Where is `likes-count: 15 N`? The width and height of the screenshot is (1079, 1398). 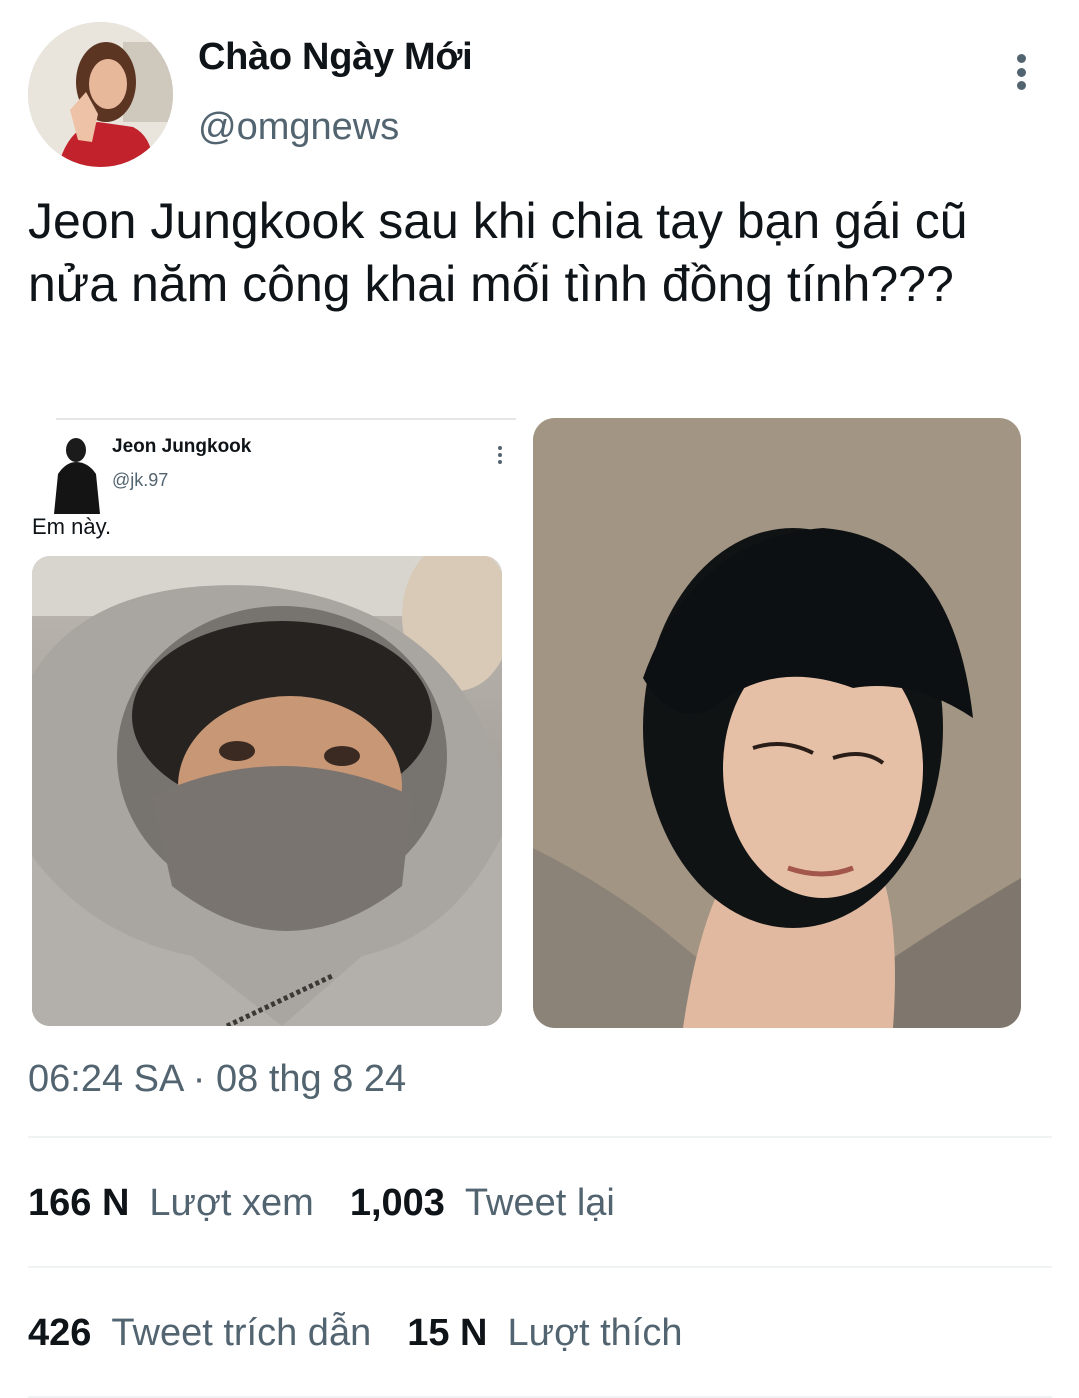
likes-count: 15 N is located at coordinates (447, 1333).